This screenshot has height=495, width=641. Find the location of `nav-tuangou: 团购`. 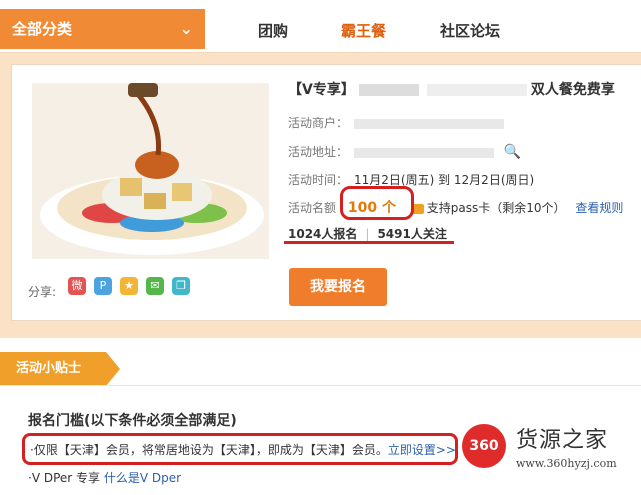

nav-tuangou: 团购 is located at coordinates (273, 30).